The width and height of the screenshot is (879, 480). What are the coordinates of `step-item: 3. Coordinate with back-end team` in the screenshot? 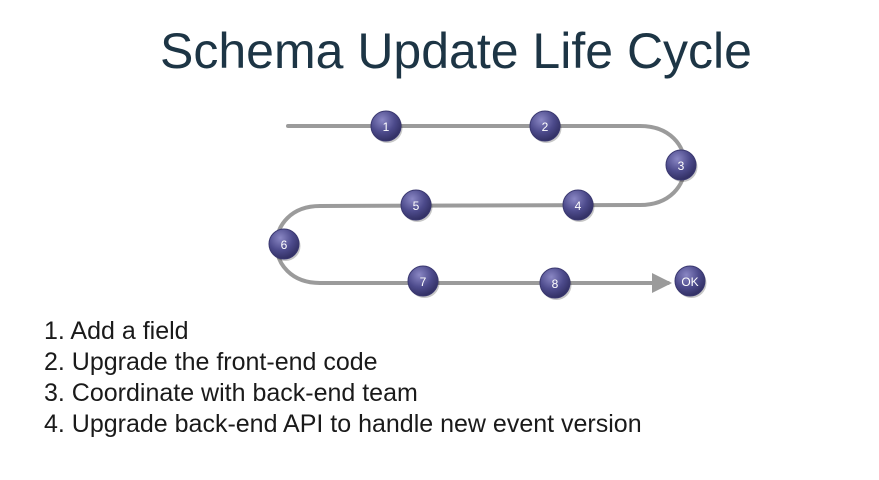 It's located at (231, 393).